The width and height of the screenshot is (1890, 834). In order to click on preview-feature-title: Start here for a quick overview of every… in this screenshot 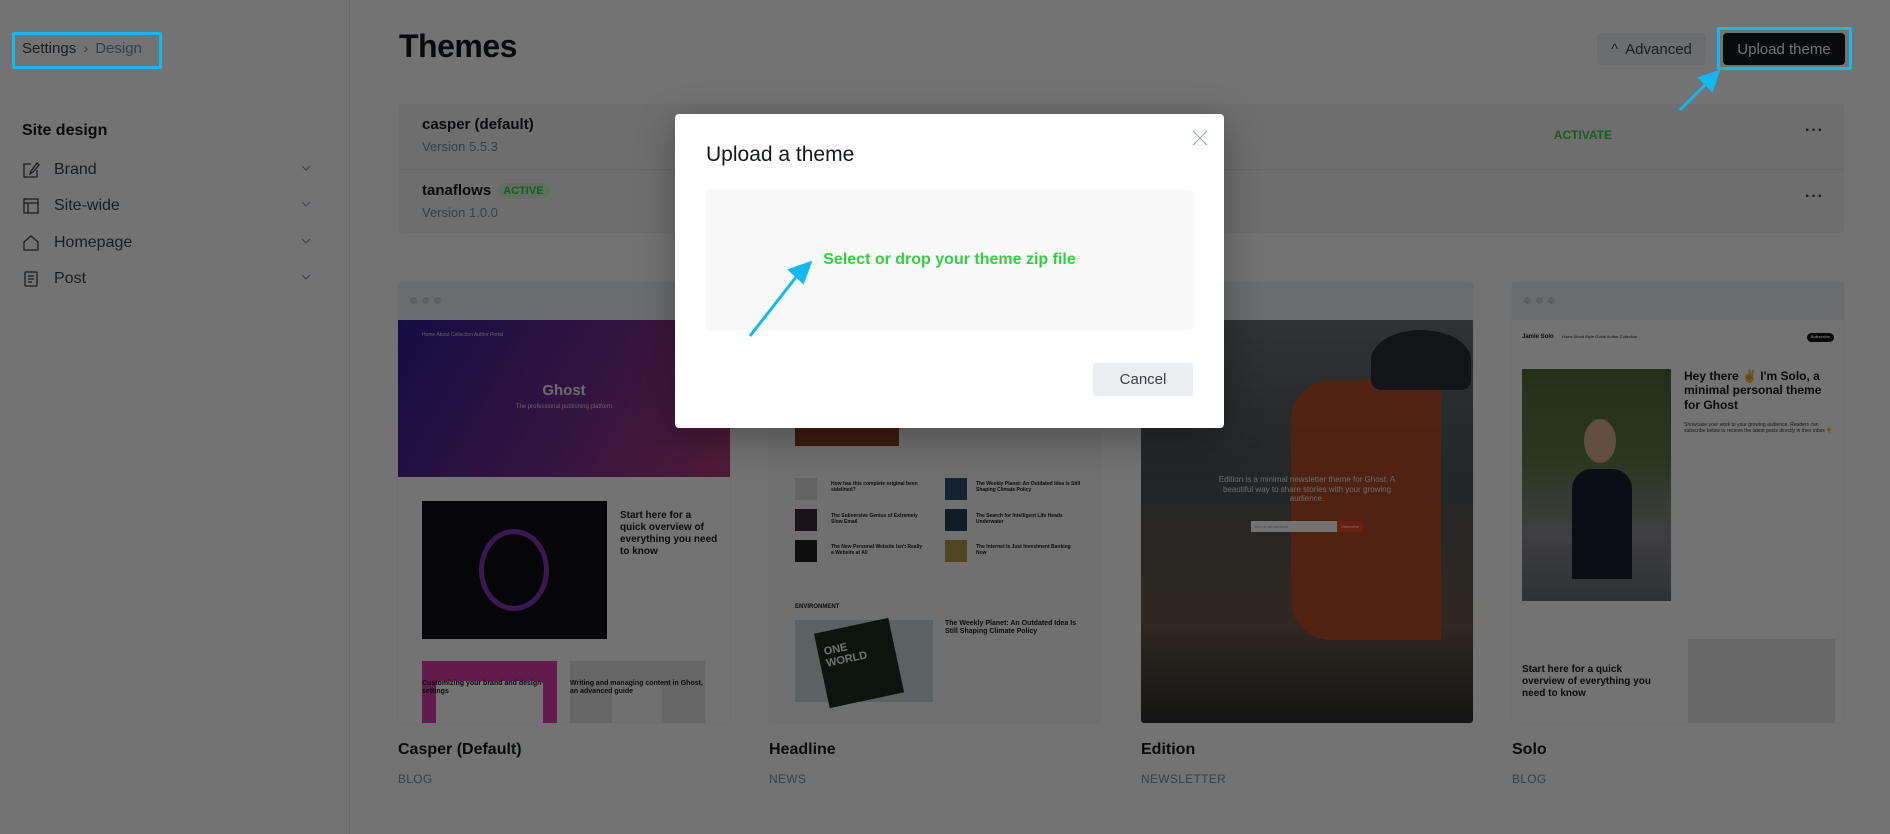, I will do `click(669, 533)`.